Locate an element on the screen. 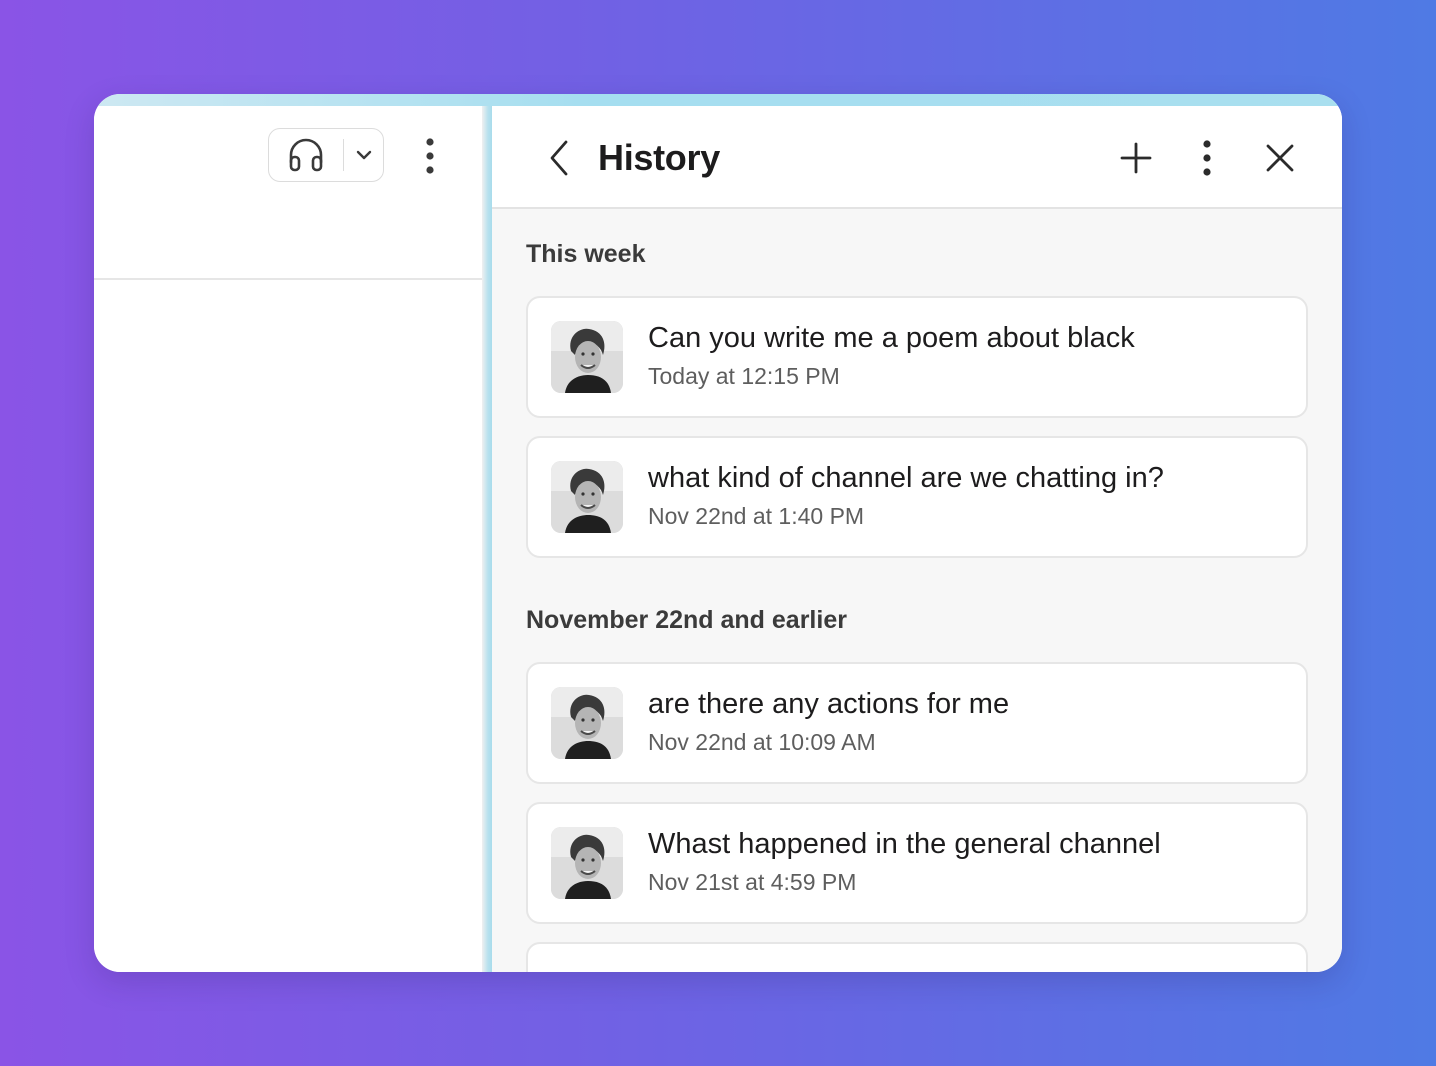  back-button is located at coordinates (559, 158).